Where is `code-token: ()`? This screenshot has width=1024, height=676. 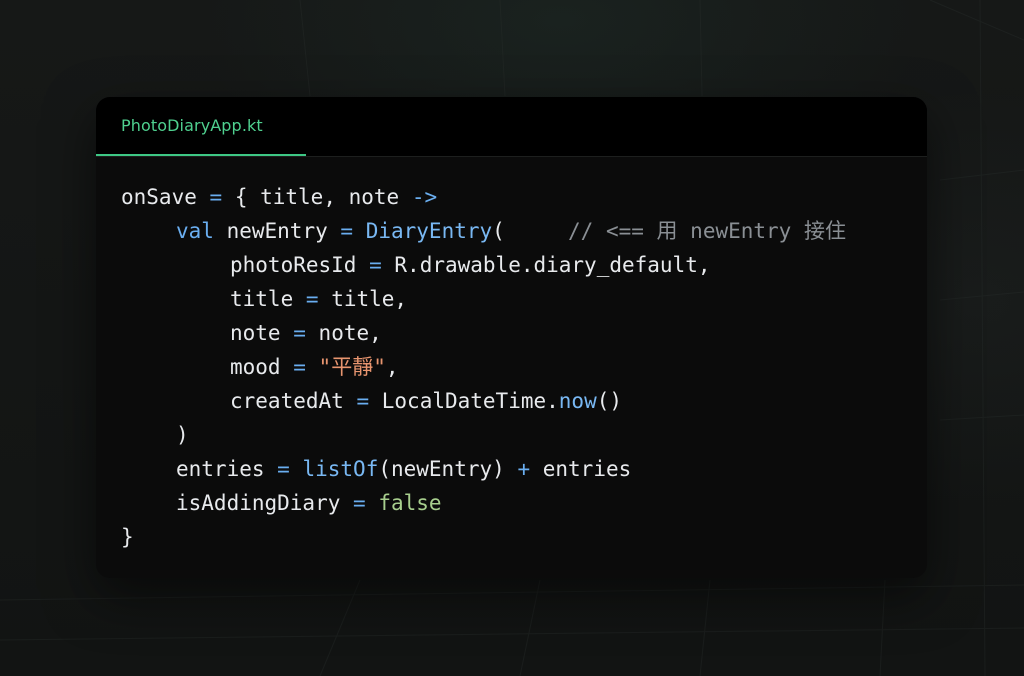 code-token: () is located at coordinates (609, 401).